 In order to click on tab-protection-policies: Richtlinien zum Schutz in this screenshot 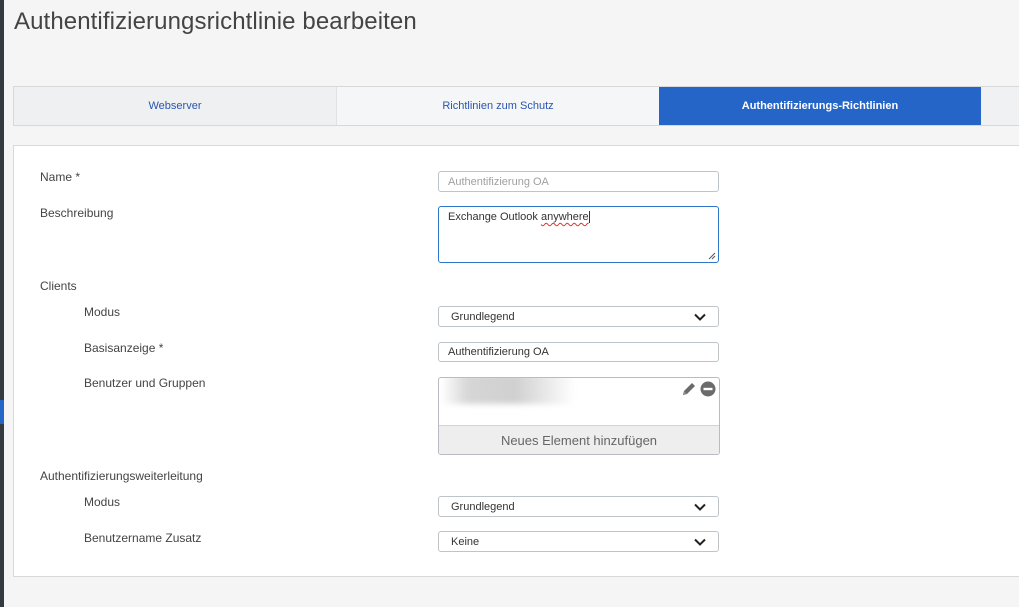, I will do `click(498, 106)`.